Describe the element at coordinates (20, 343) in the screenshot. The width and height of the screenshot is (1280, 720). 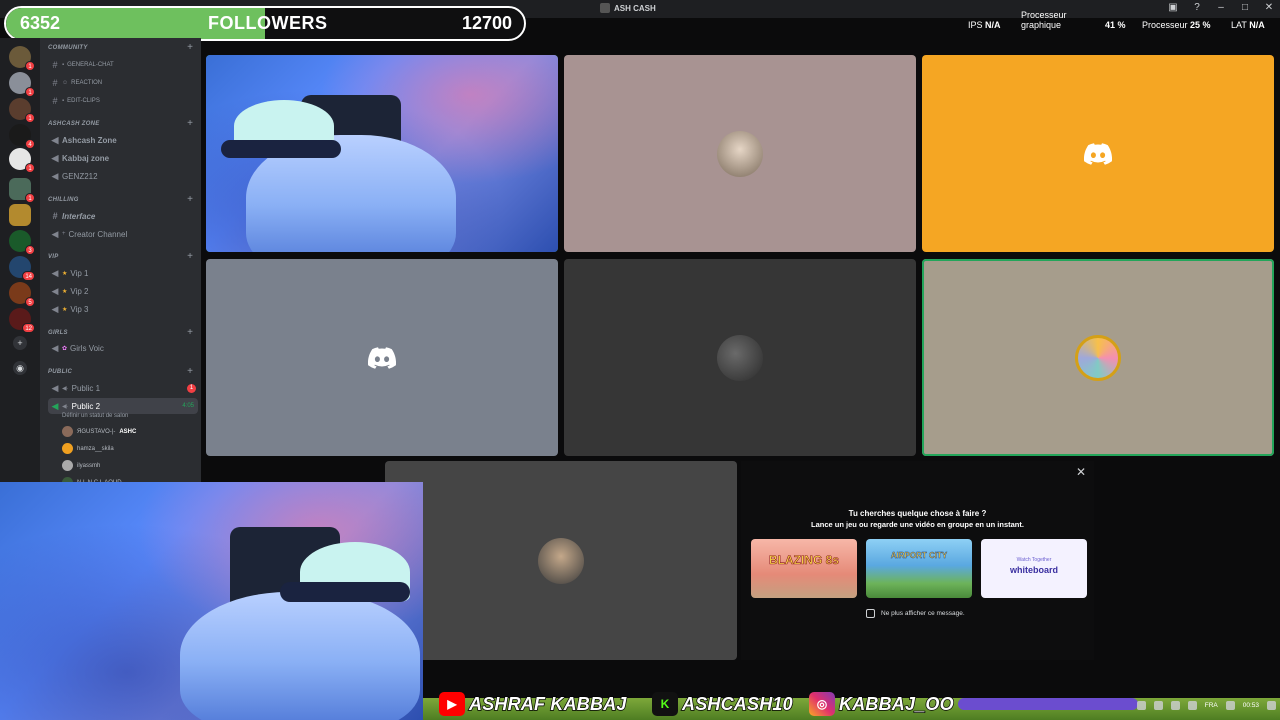
I see `add-server-icon: +` at that location.